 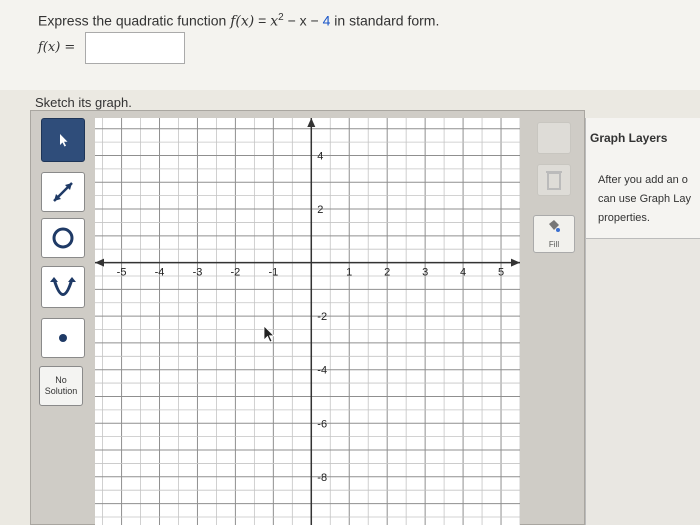 I want to click on x-variable: x, so click(x=274, y=21).